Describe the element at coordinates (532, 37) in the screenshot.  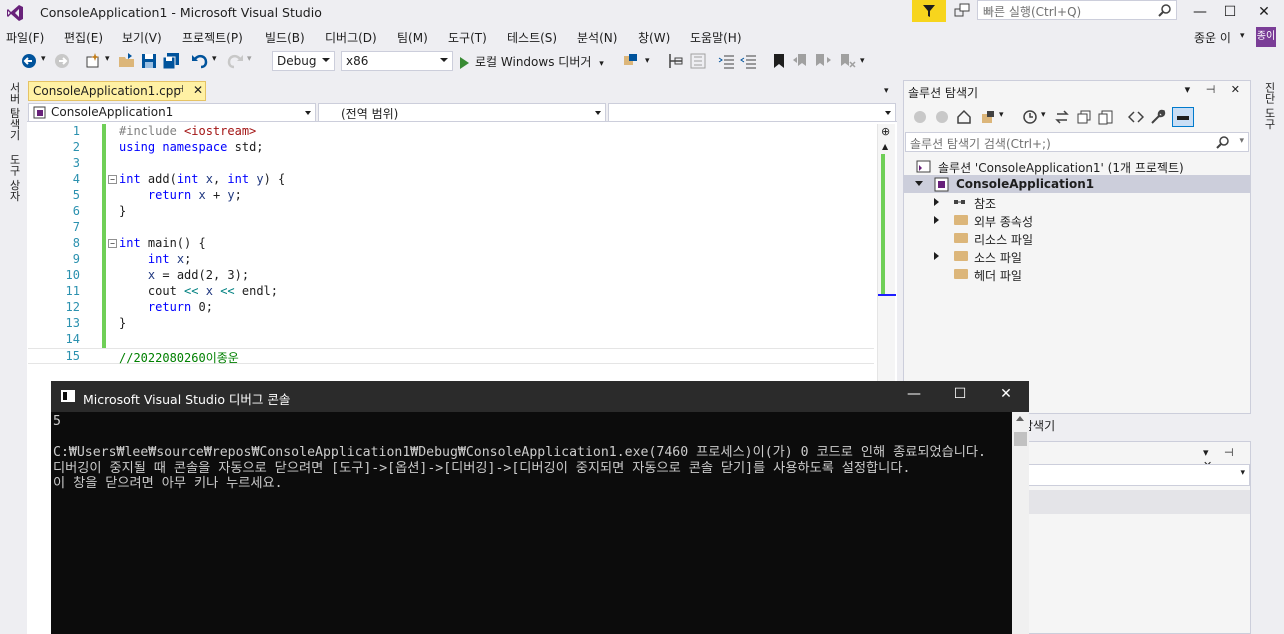
I see `menu-test: 테스트(S)` at that location.